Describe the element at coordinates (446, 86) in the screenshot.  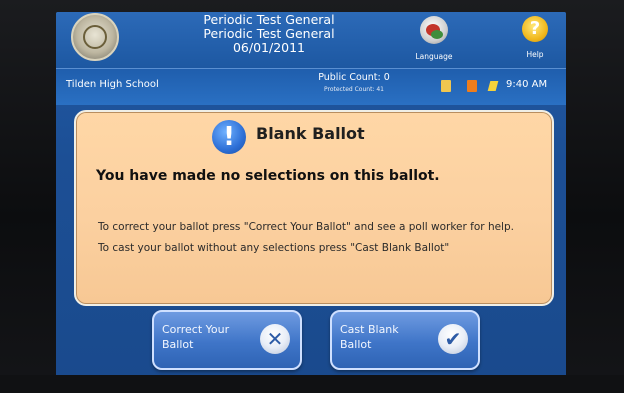
I see `printer-status-icon` at that location.